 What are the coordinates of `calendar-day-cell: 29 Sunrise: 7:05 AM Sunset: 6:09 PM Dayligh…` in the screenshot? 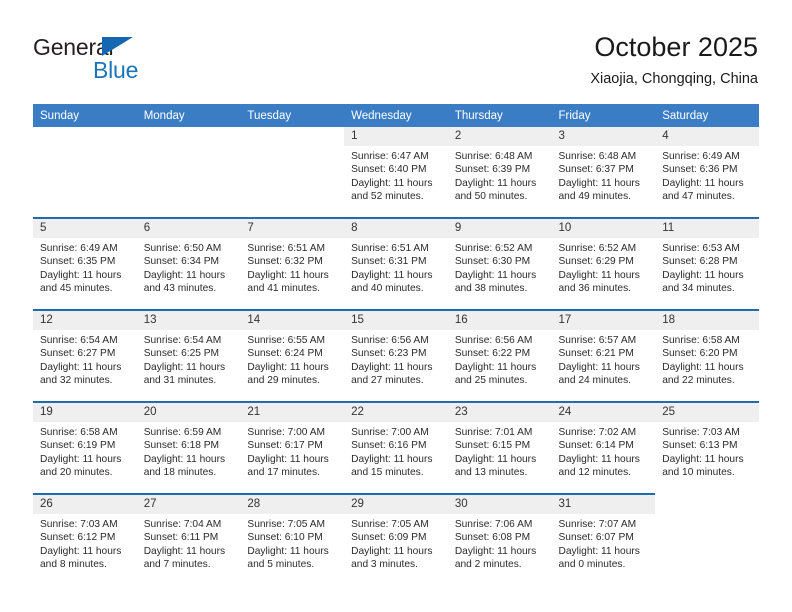 It's located at (396, 539).